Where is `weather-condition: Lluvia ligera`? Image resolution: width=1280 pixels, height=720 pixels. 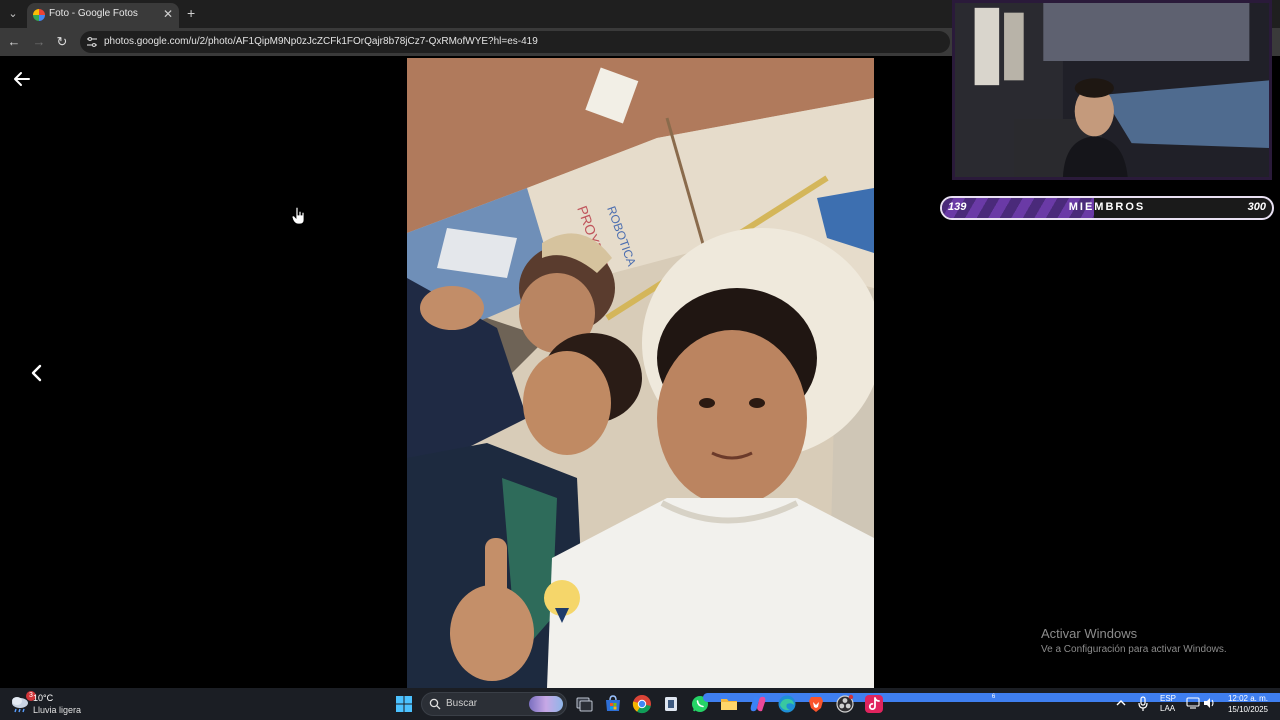
weather-condition: Lluvia ligera is located at coordinates (57, 710).